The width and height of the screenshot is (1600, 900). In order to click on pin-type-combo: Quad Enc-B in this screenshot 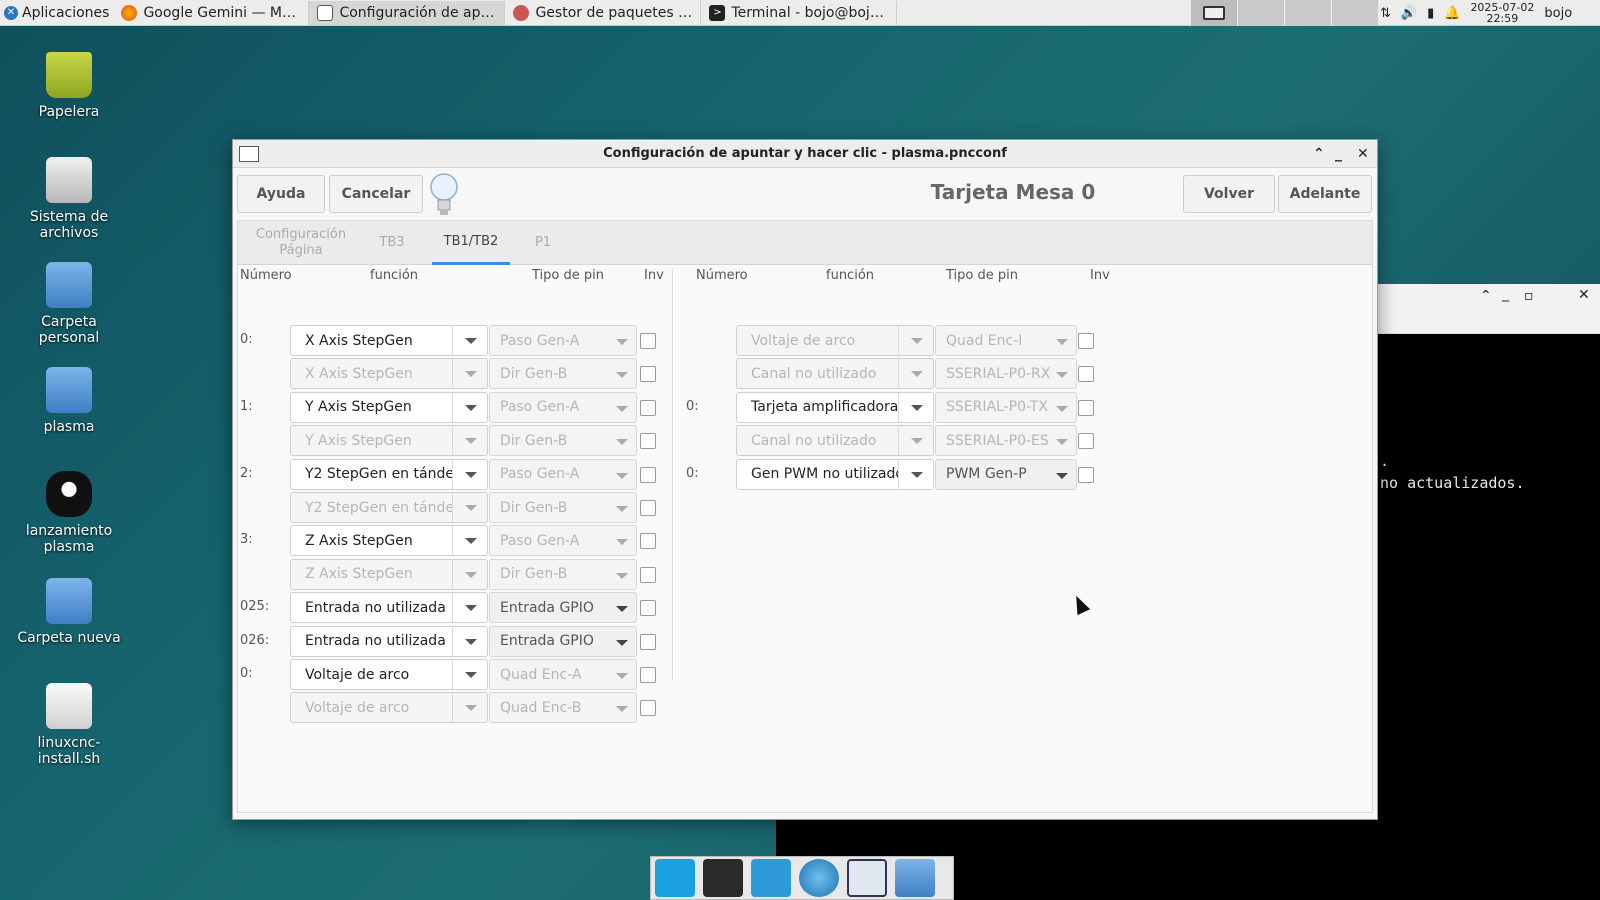, I will do `click(563, 708)`.